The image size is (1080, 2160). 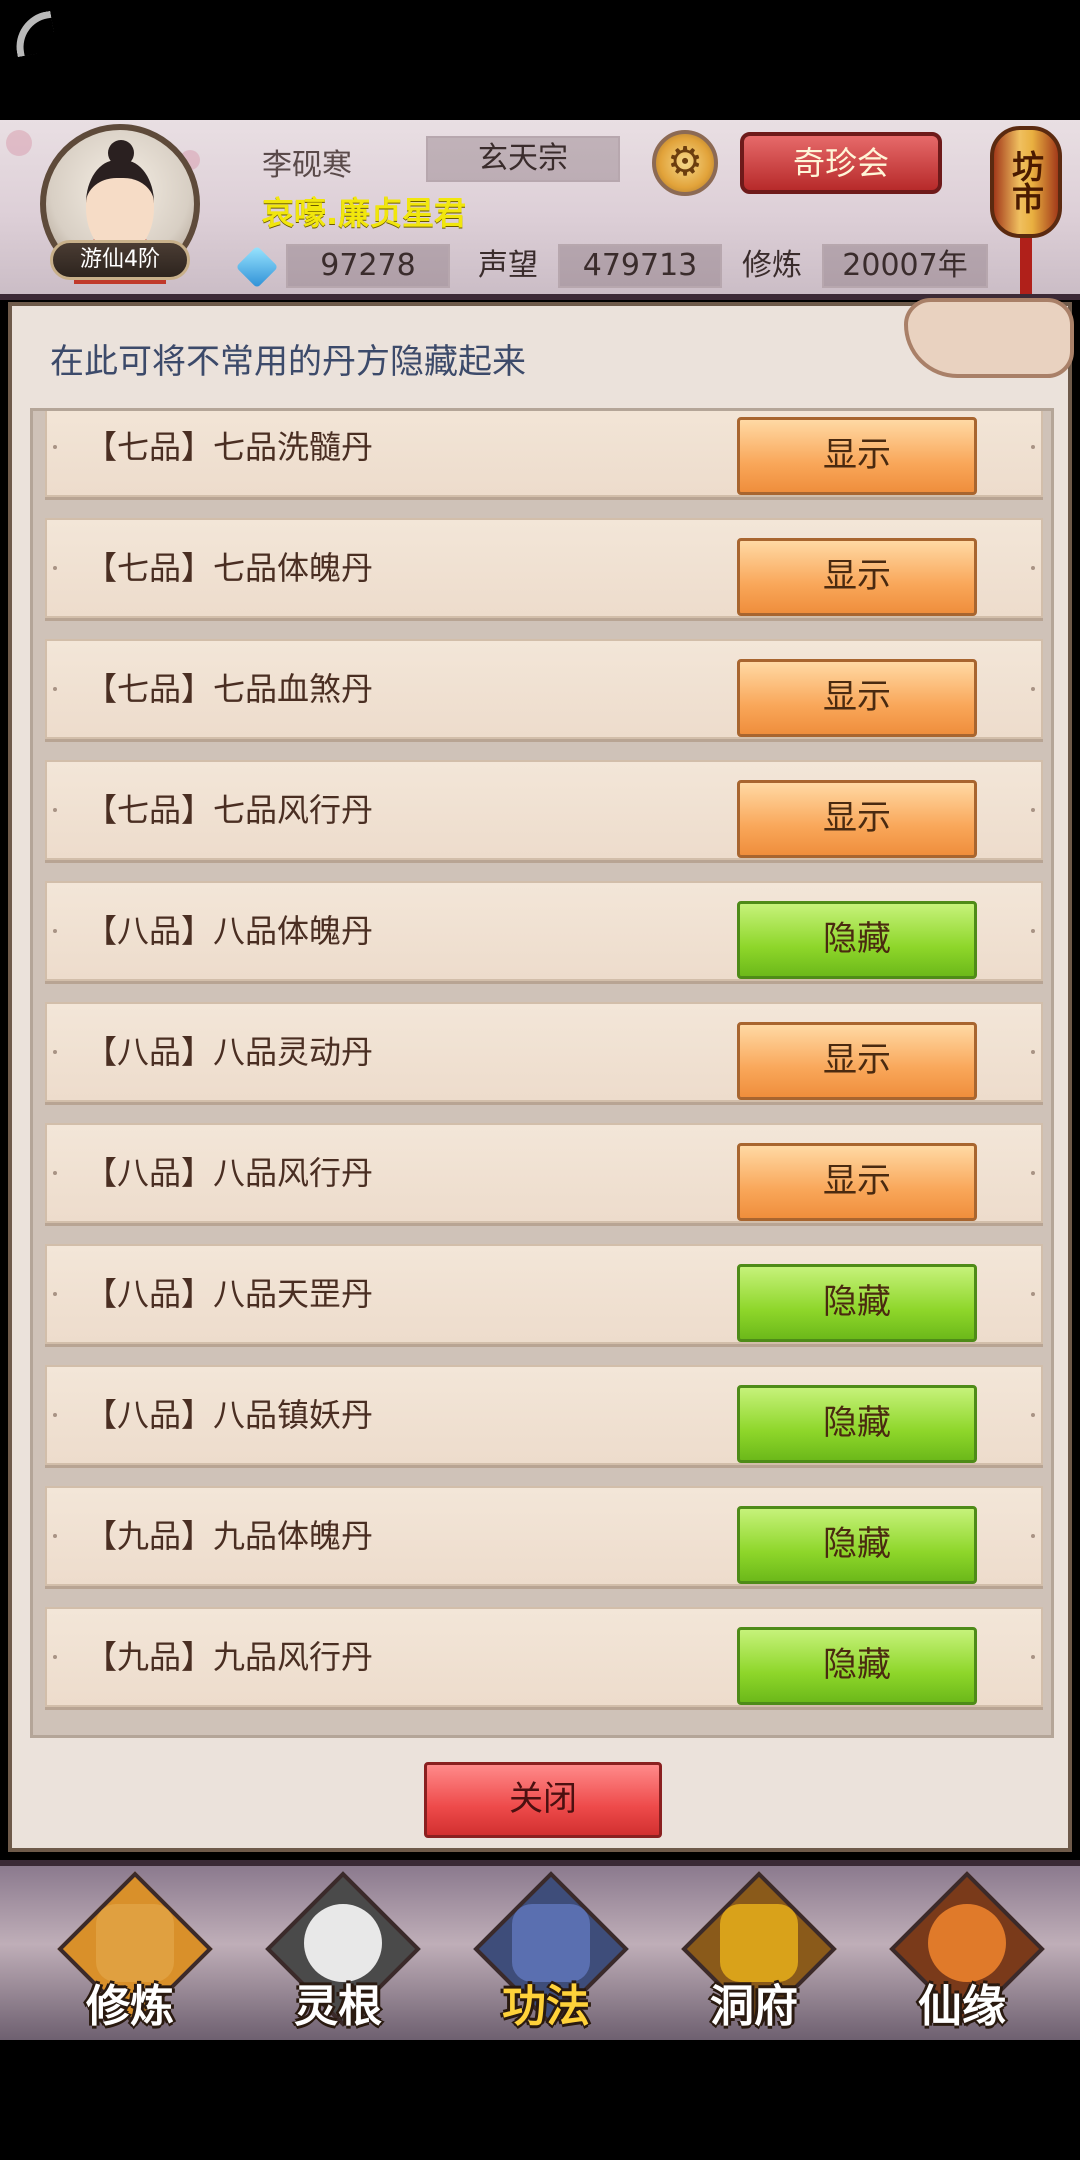 I want to click on close-button: 关闭, so click(x=543, y=1800).